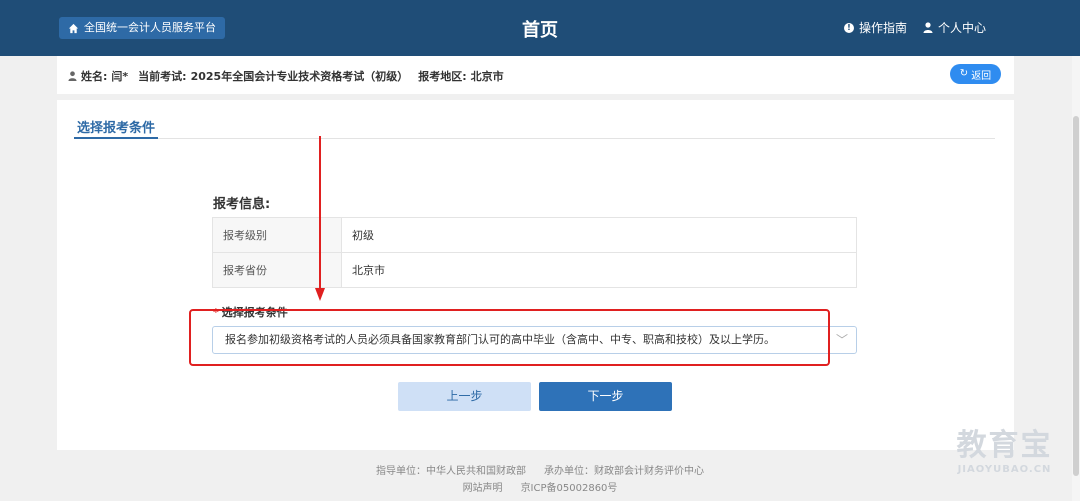 The image size is (1080, 501). I want to click on user-center-link: 个人中心, so click(954, 27).